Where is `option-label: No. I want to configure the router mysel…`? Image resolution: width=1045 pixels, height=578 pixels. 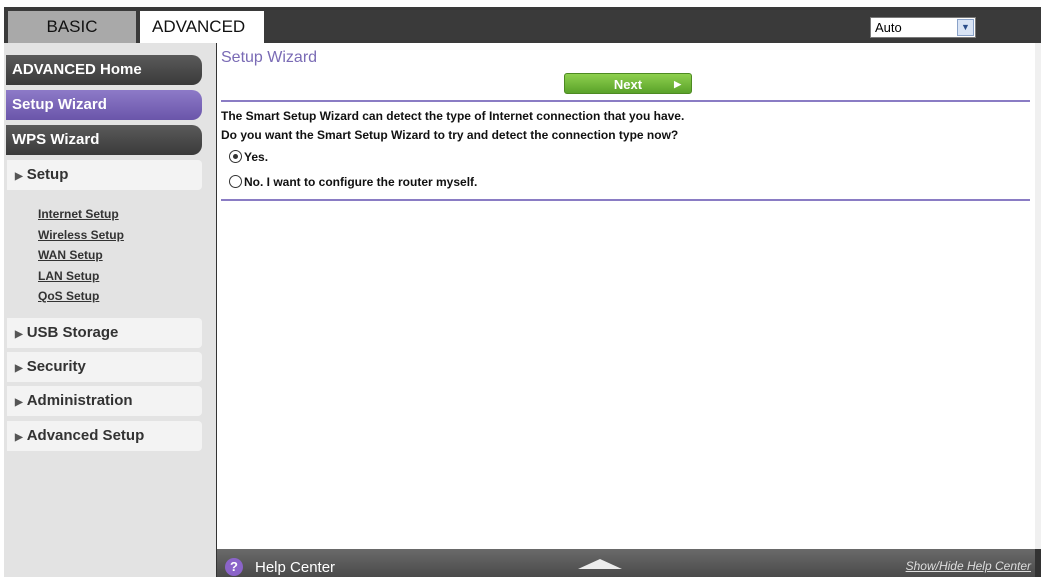
option-label: No. I want to configure the router mysel… is located at coordinates (361, 182).